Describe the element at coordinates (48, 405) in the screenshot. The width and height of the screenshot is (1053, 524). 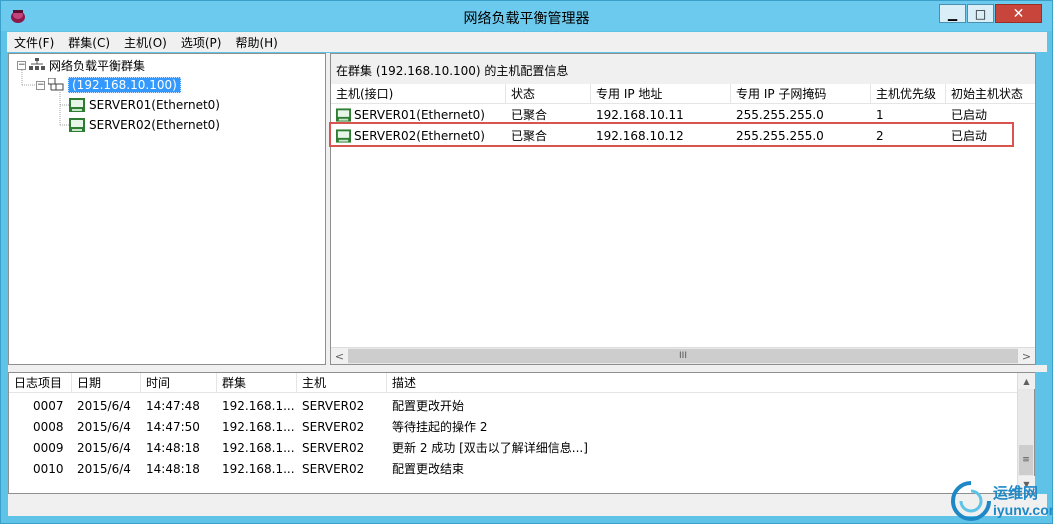
I see `log-id: 0007` at that location.